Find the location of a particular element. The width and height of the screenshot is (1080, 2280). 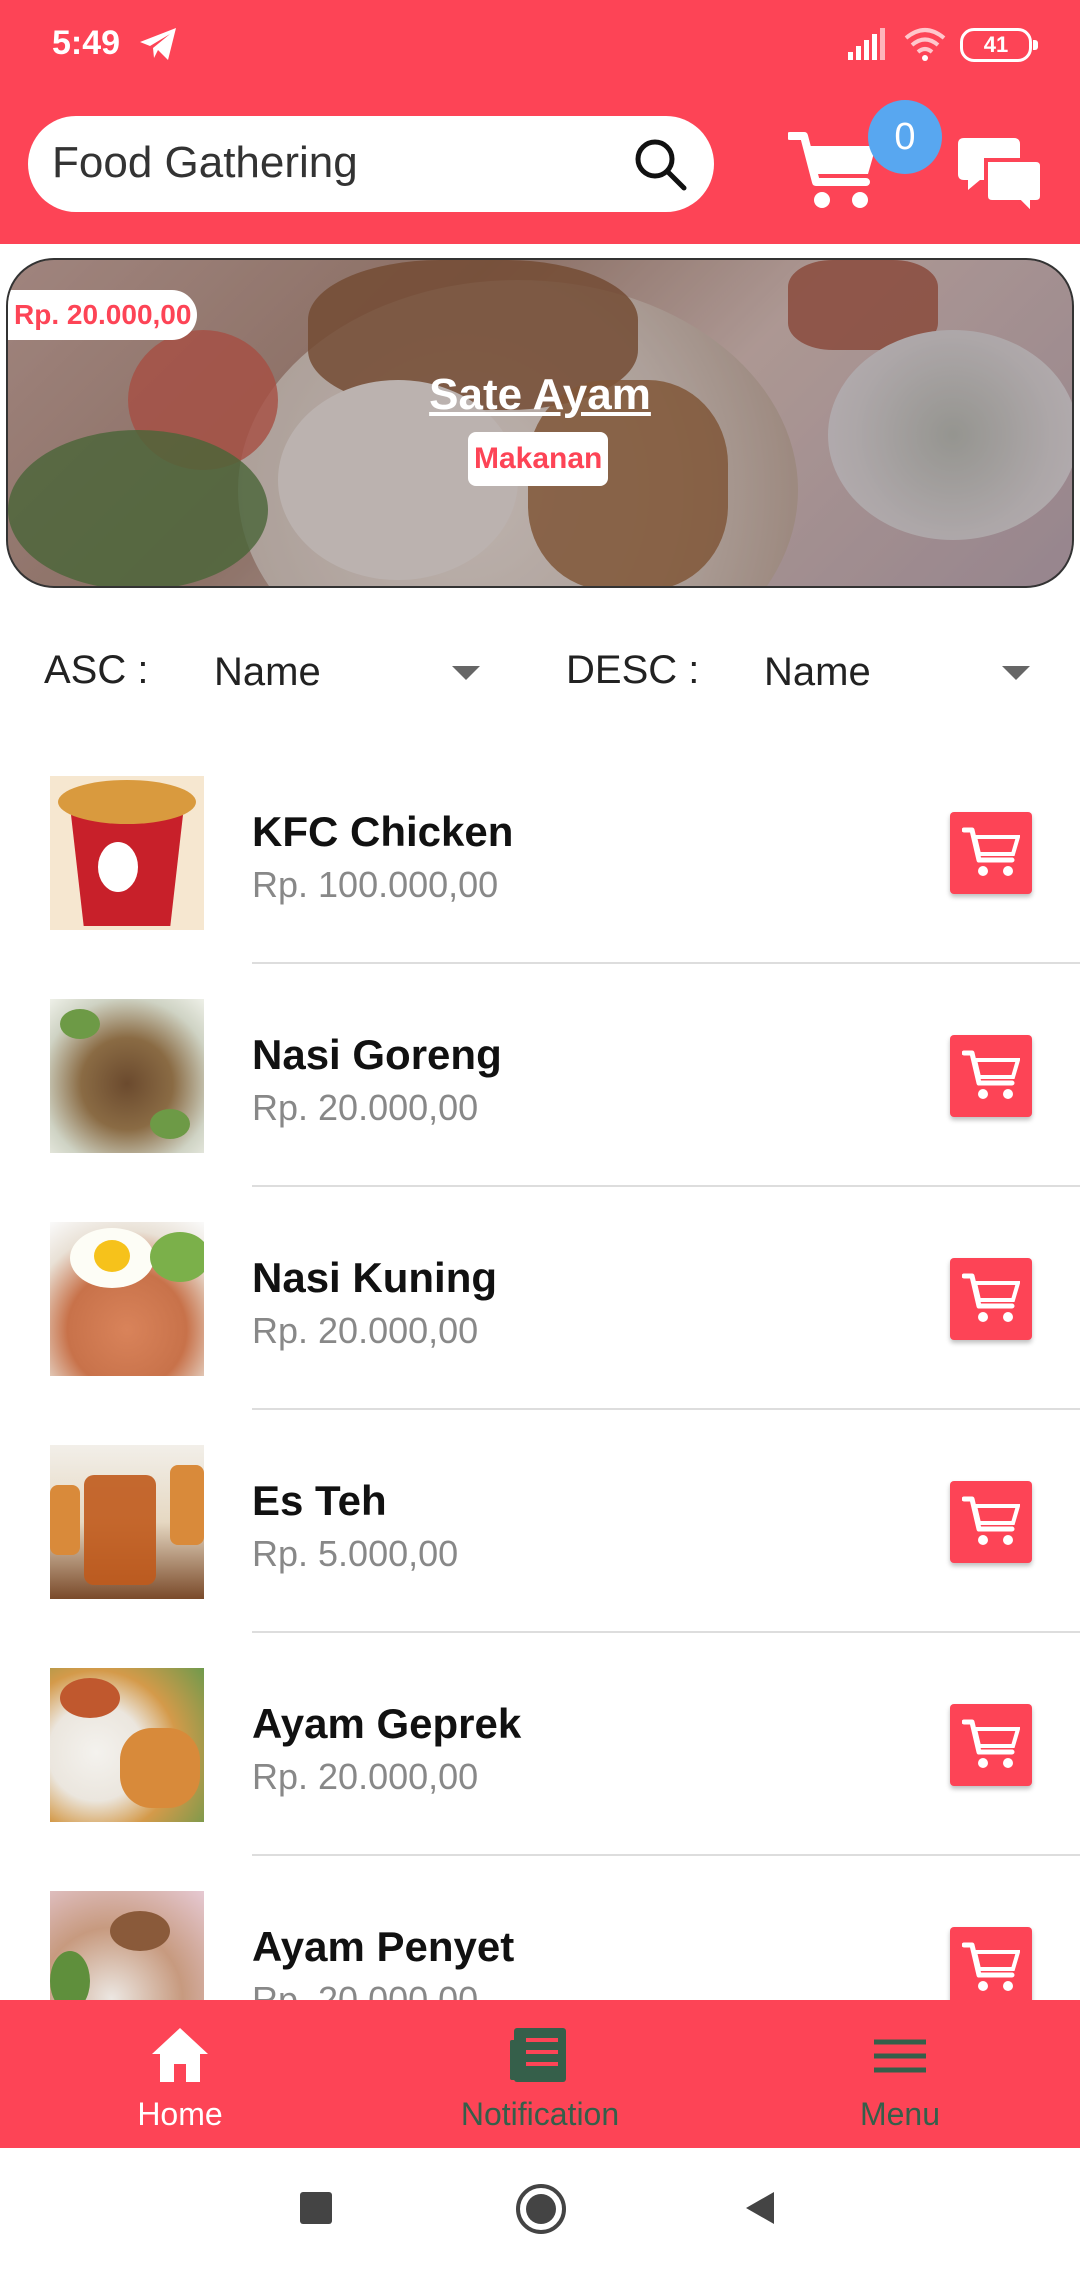

banner-category-tag: Makanan is located at coordinates (538, 459).